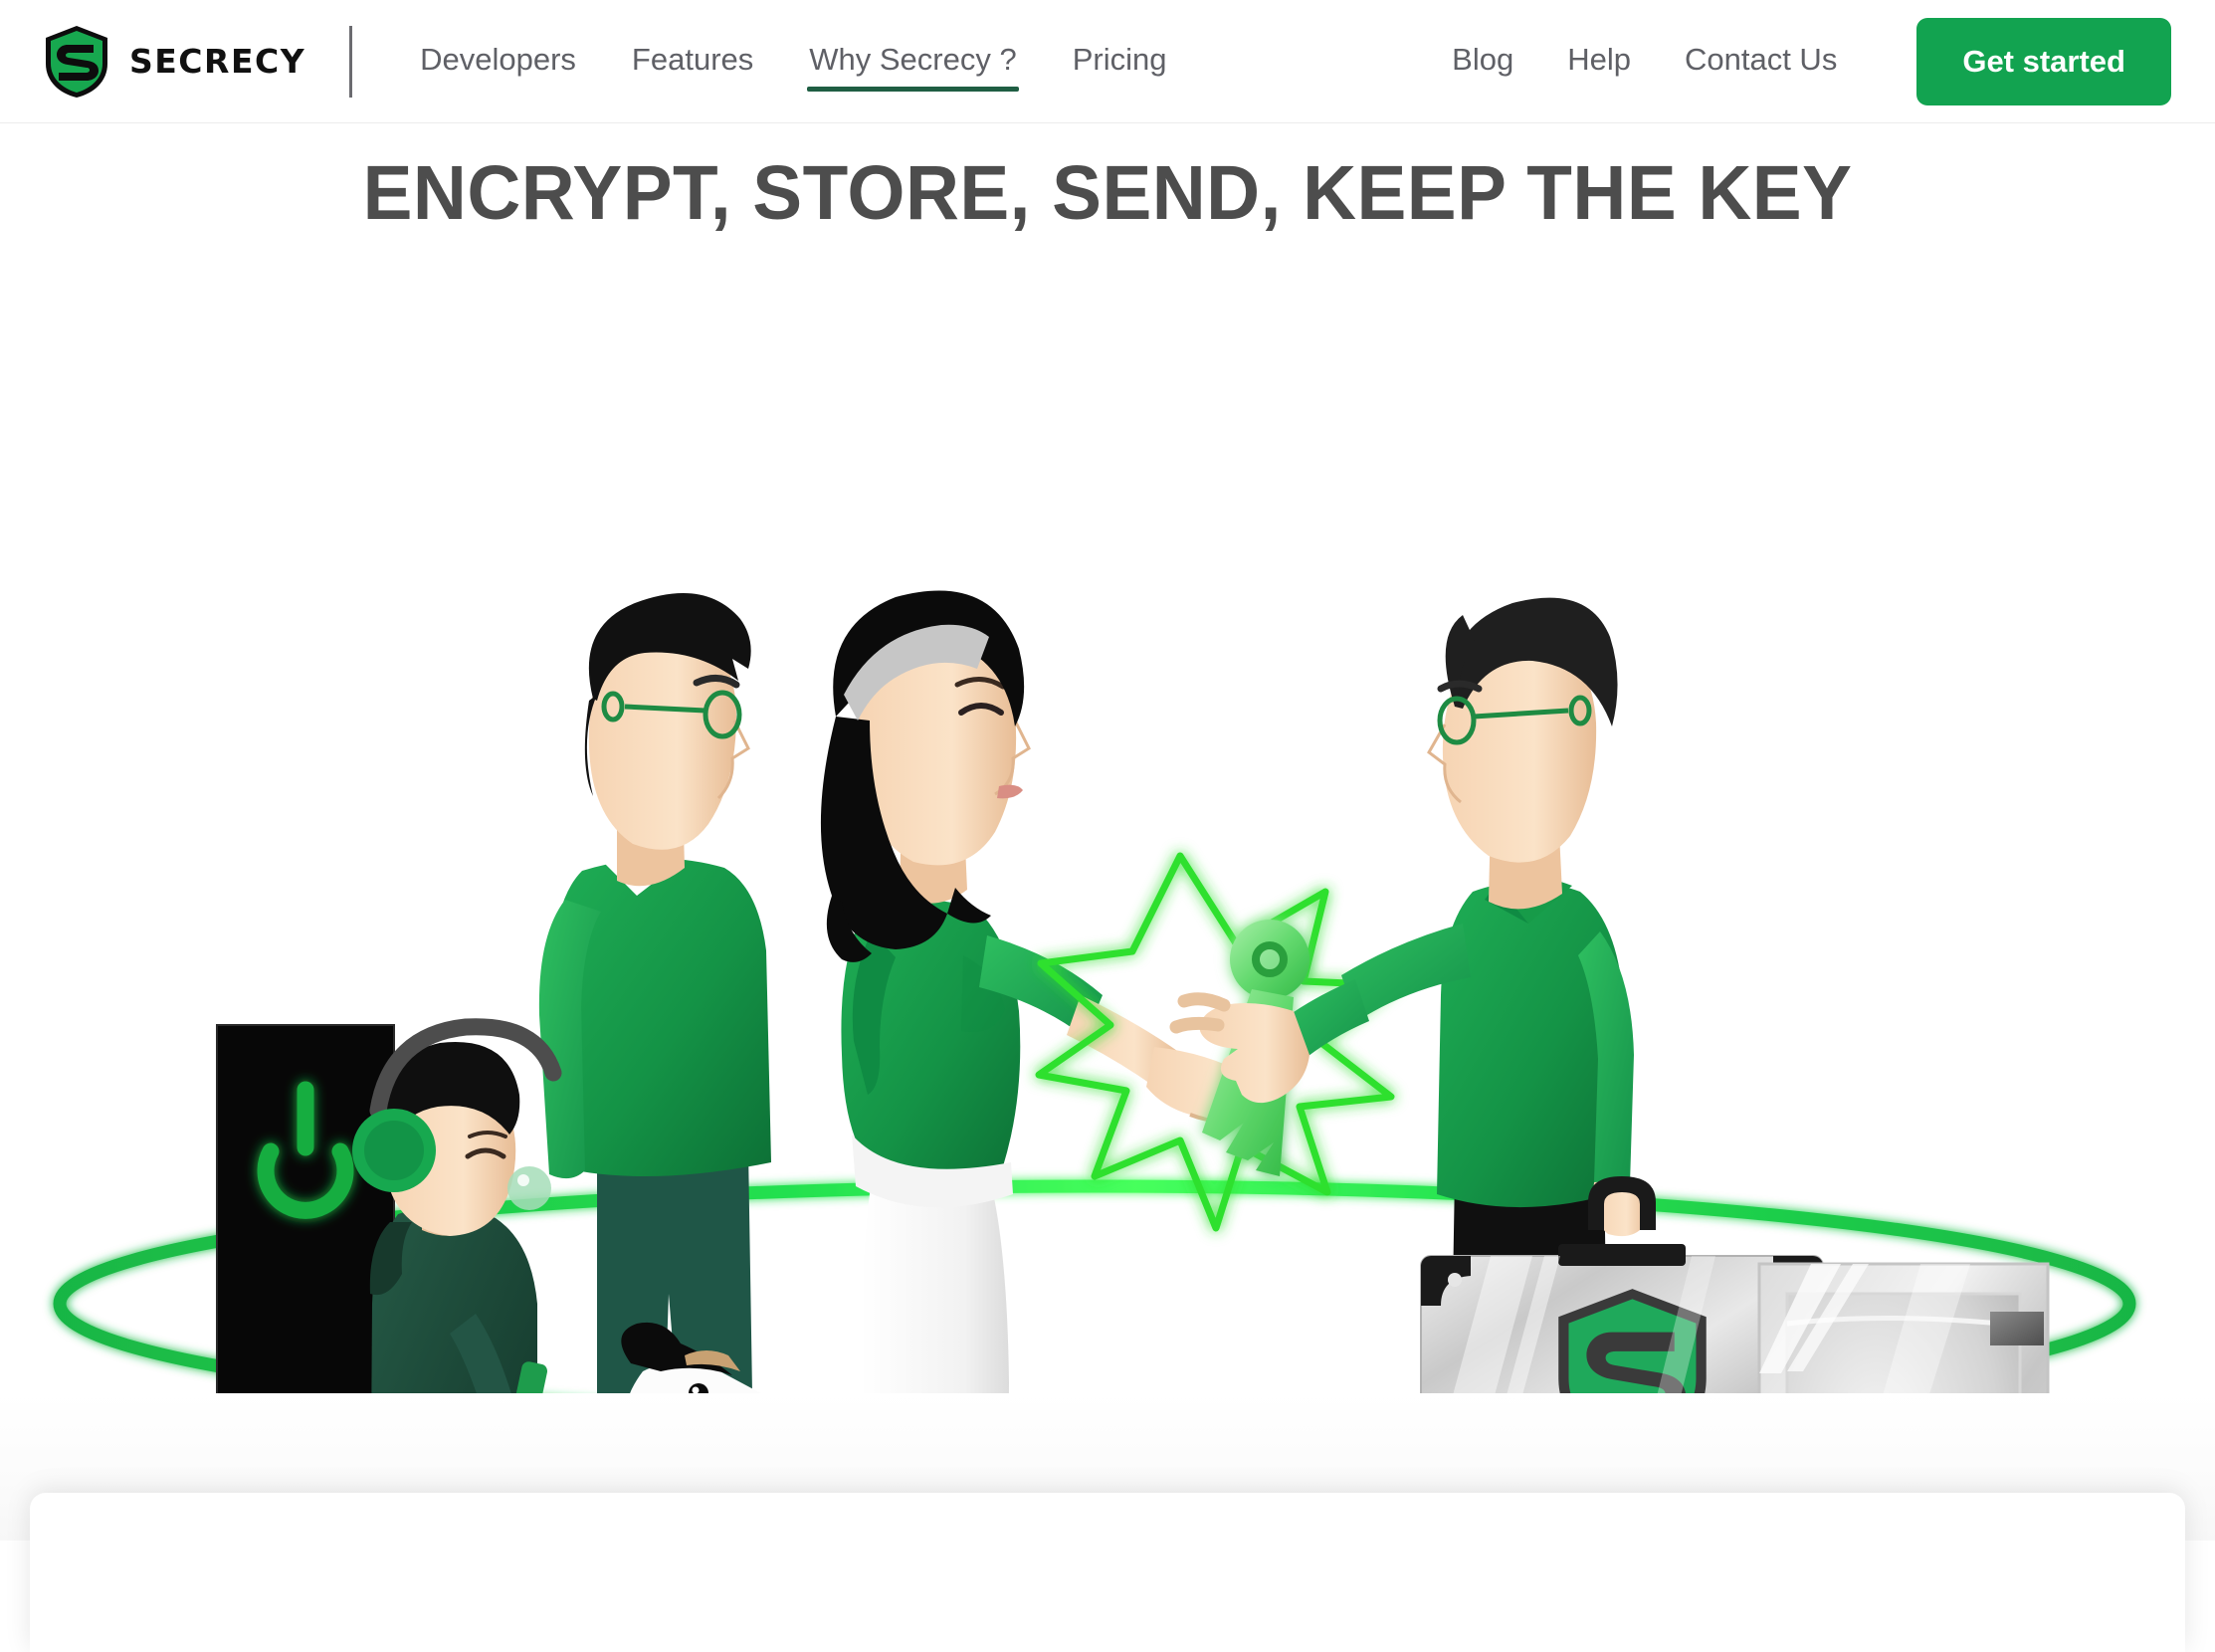  What do you see at coordinates (217, 61) in the screenshot?
I see `brand-wordmark: SECRECY` at bounding box center [217, 61].